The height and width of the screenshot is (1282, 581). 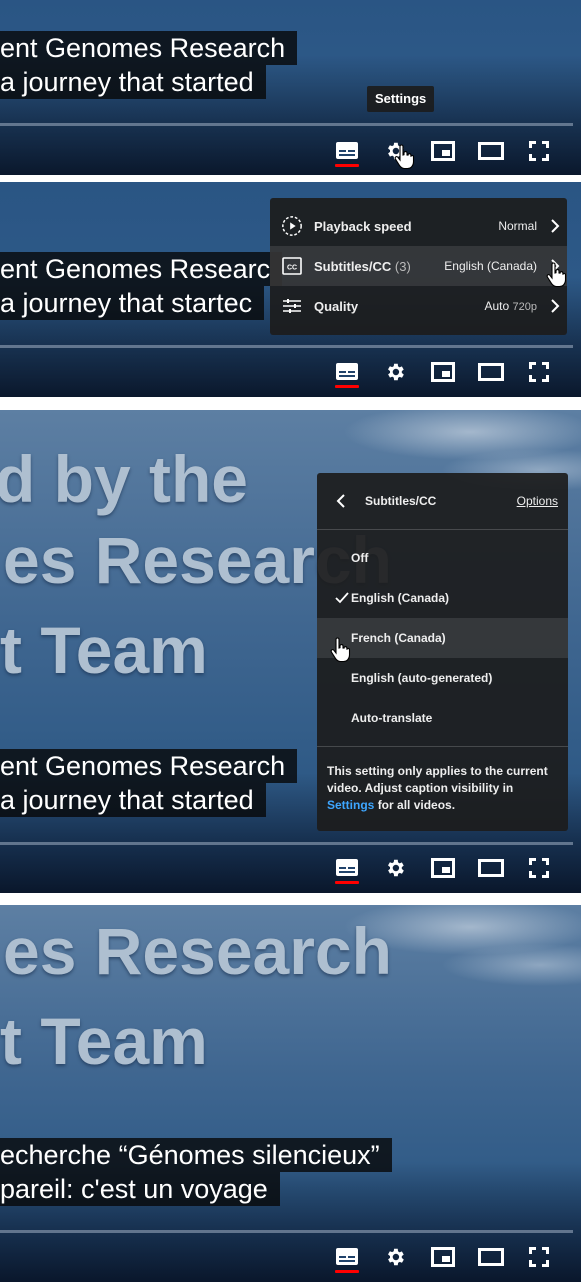 What do you see at coordinates (537, 501) in the screenshot?
I see `options-link: Options` at bounding box center [537, 501].